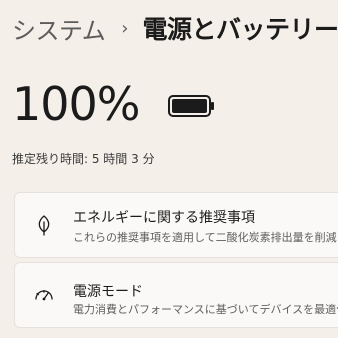  Describe the element at coordinates (191, 106) in the screenshot. I see `battery-full-icon` at that location.